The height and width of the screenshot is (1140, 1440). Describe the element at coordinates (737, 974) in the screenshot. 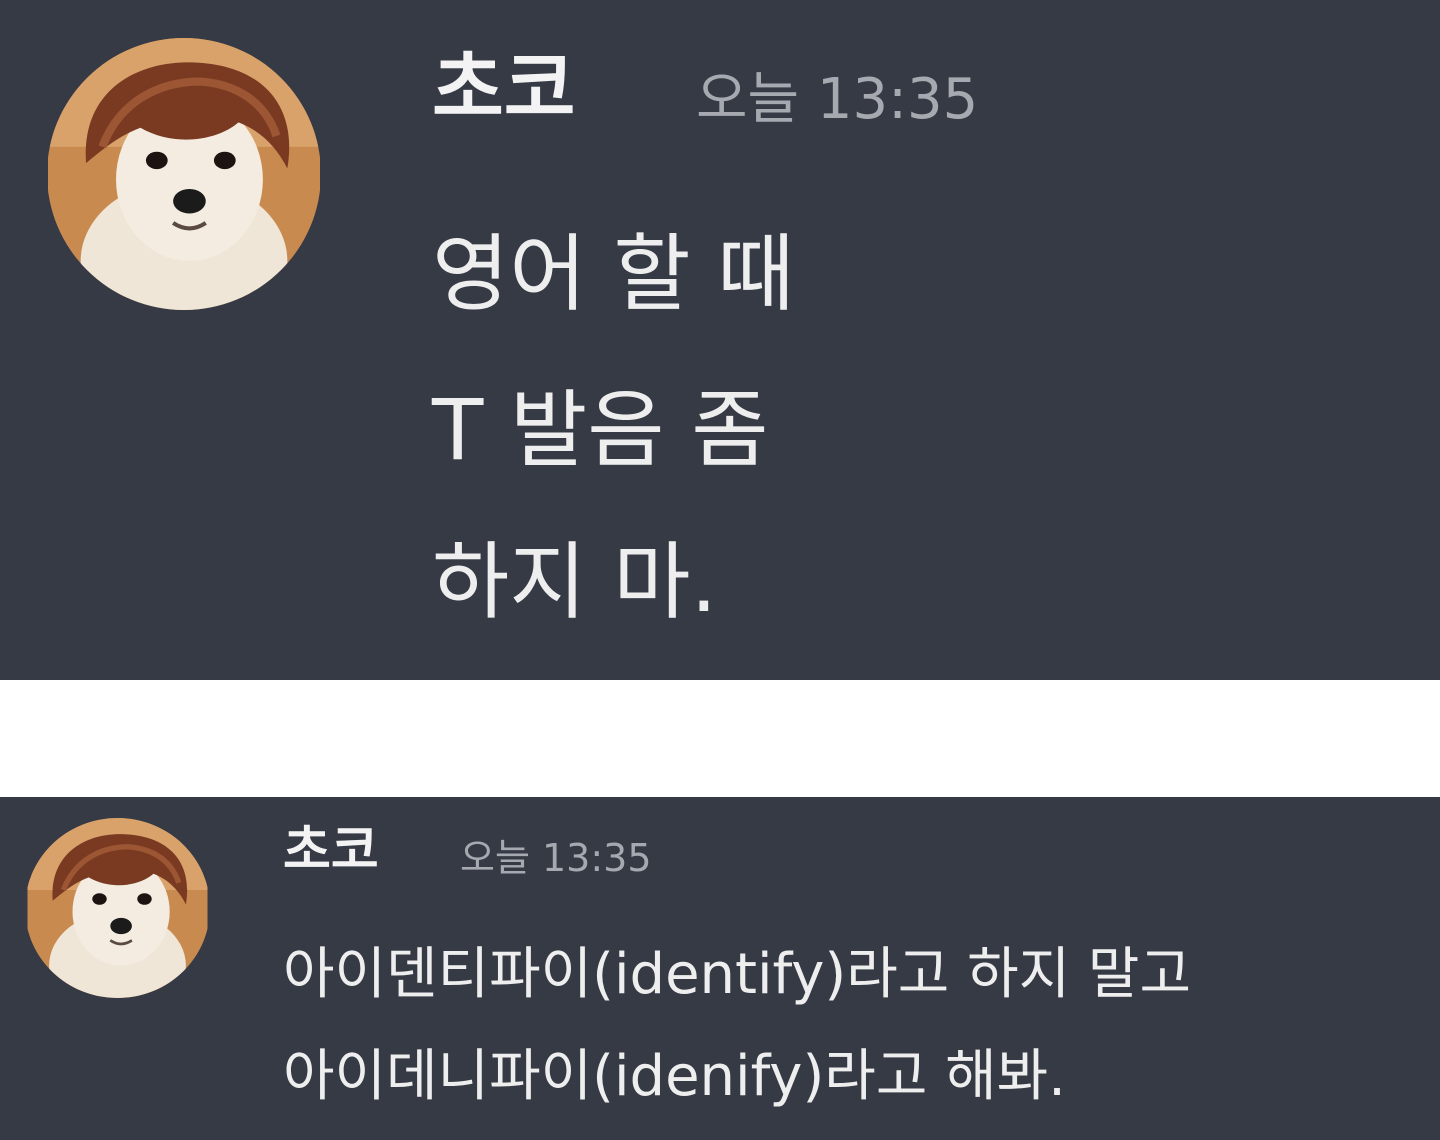

I see `message-text-line: 아이덴티파이(identify)라고 하지 말고` at that location.